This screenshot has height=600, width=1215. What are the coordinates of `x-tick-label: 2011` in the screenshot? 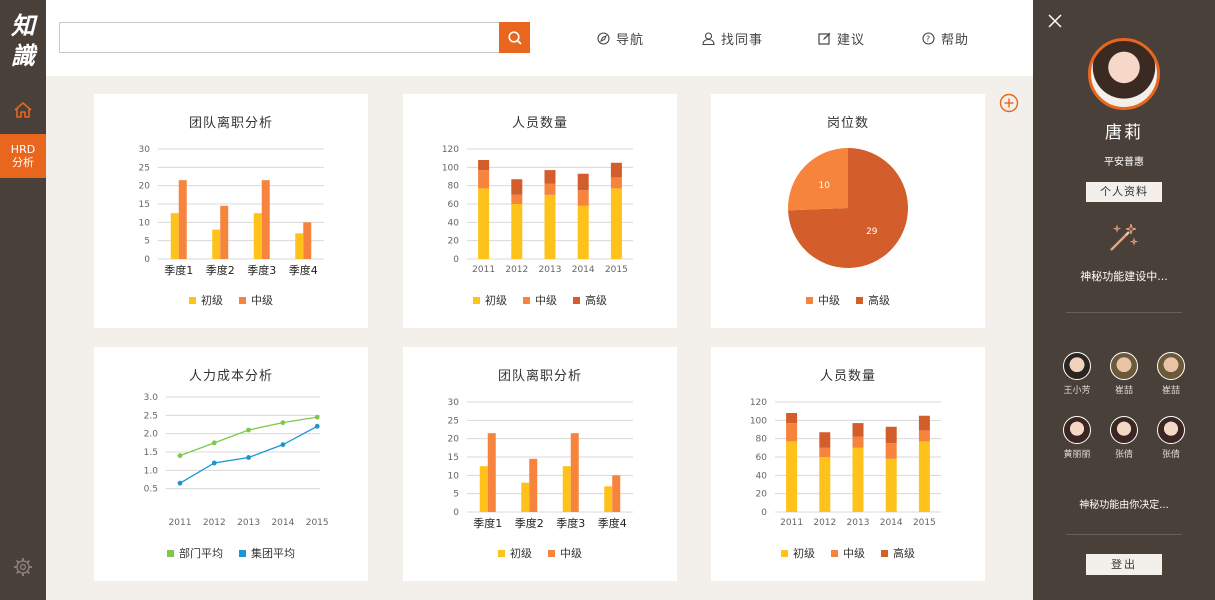 It's located at (180, 523).